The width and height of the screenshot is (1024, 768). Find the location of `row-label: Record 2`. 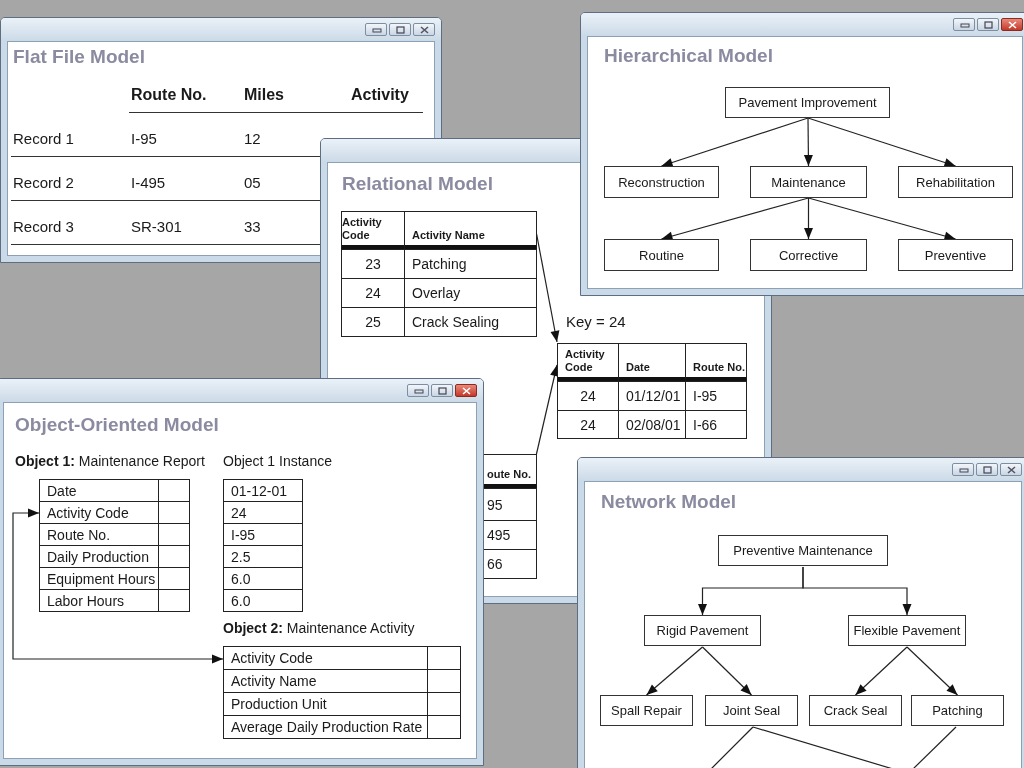

row-label: Record 2 is located at coordinates (43, 182).